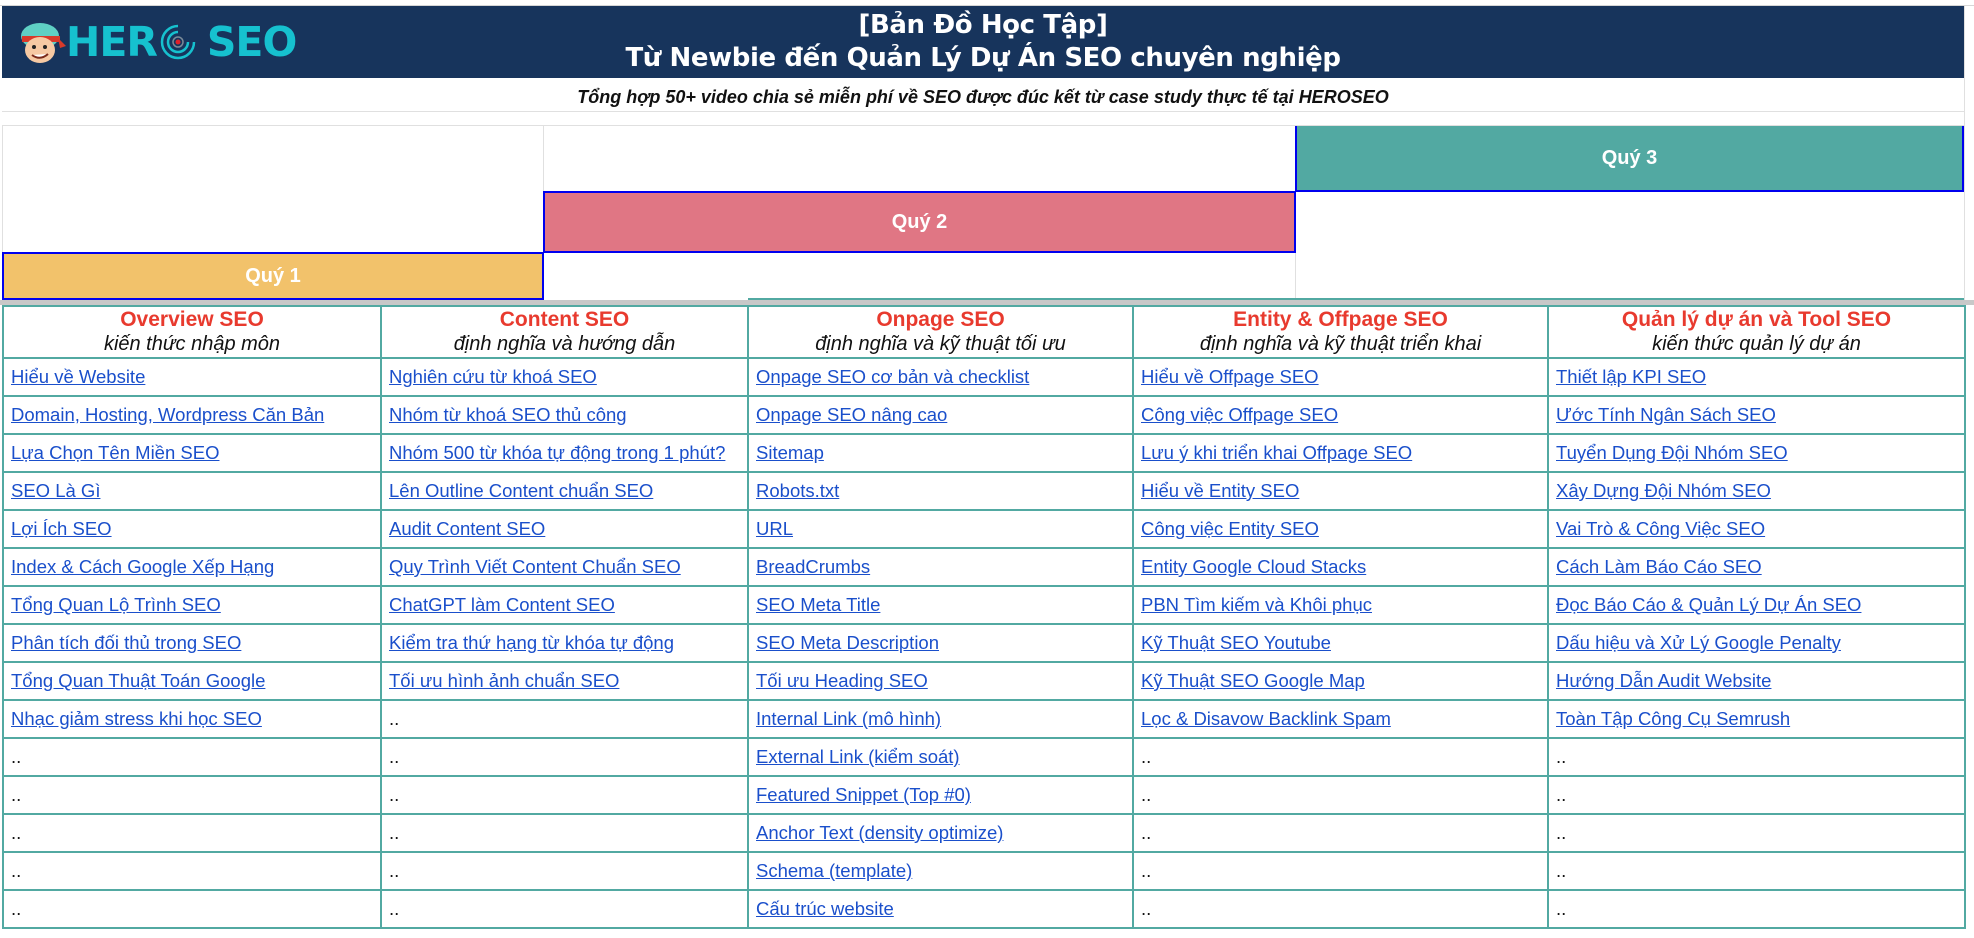 The width and height of the screenshot is (1974, 938). I want to click on lesson-link: Kỹ Thuật SEO Google Map, so click(1253, 680).